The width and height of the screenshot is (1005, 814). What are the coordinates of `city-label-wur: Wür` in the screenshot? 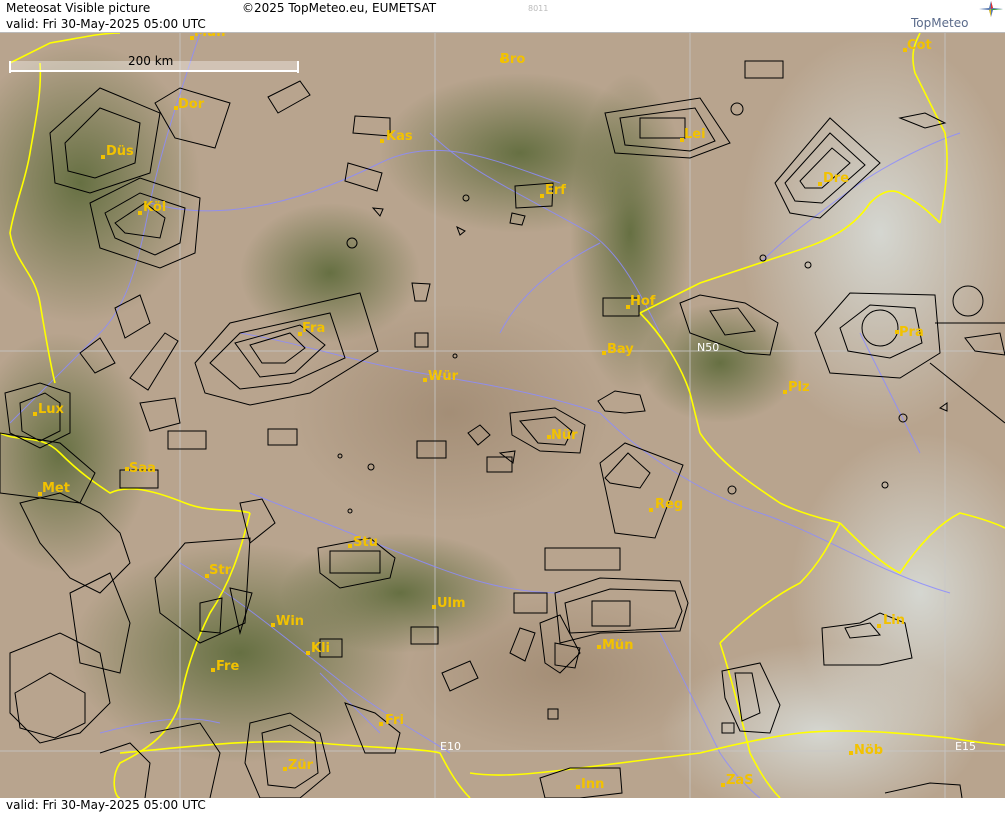 It's located at (443, 376).